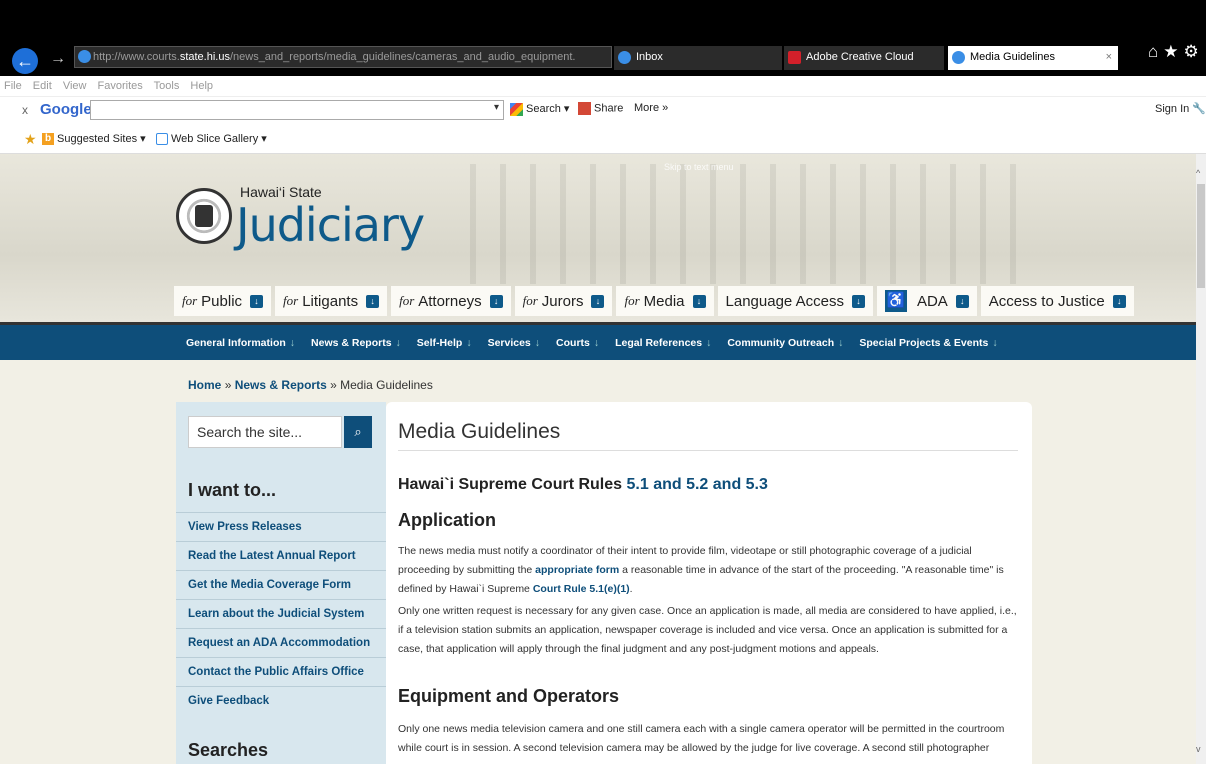 This screenshot has width=1206, height=764. I want to click on google-more-button: More », so click(651, 108).